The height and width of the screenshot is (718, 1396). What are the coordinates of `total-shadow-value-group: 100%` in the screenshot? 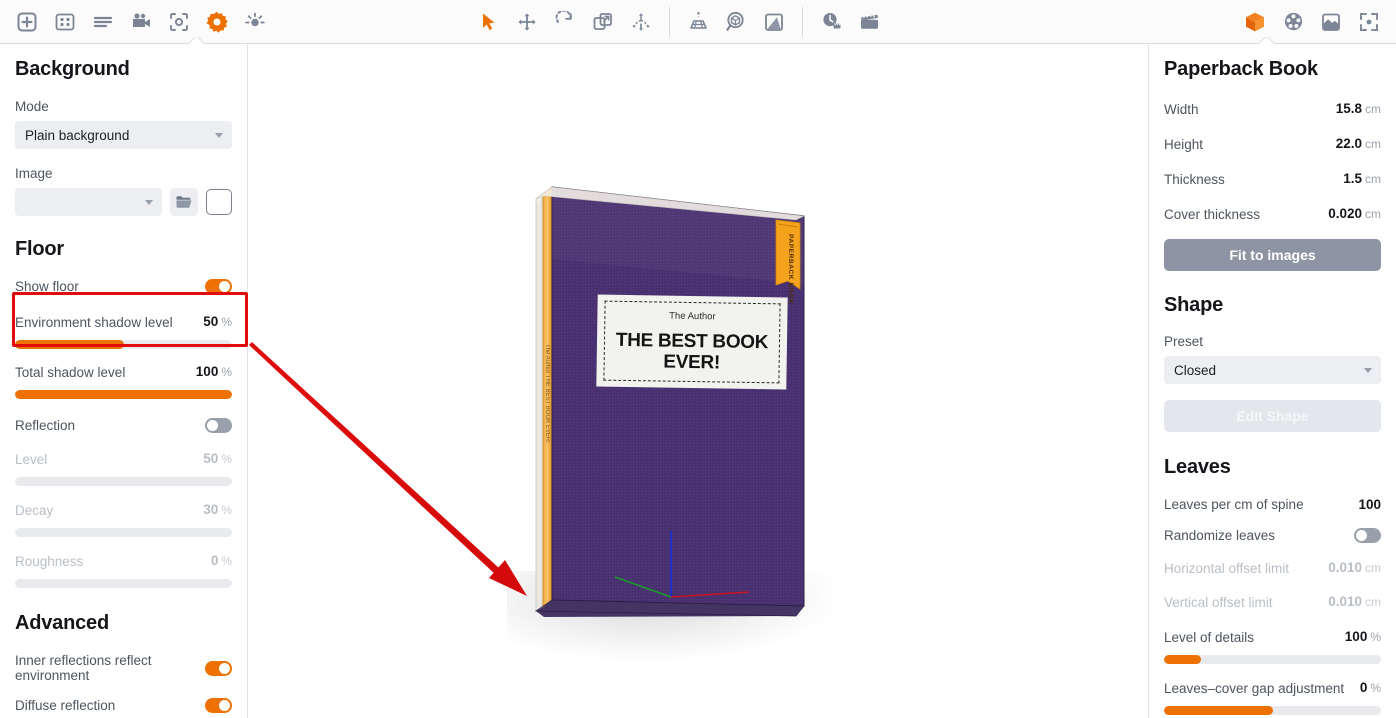 It's located at (214, 372).